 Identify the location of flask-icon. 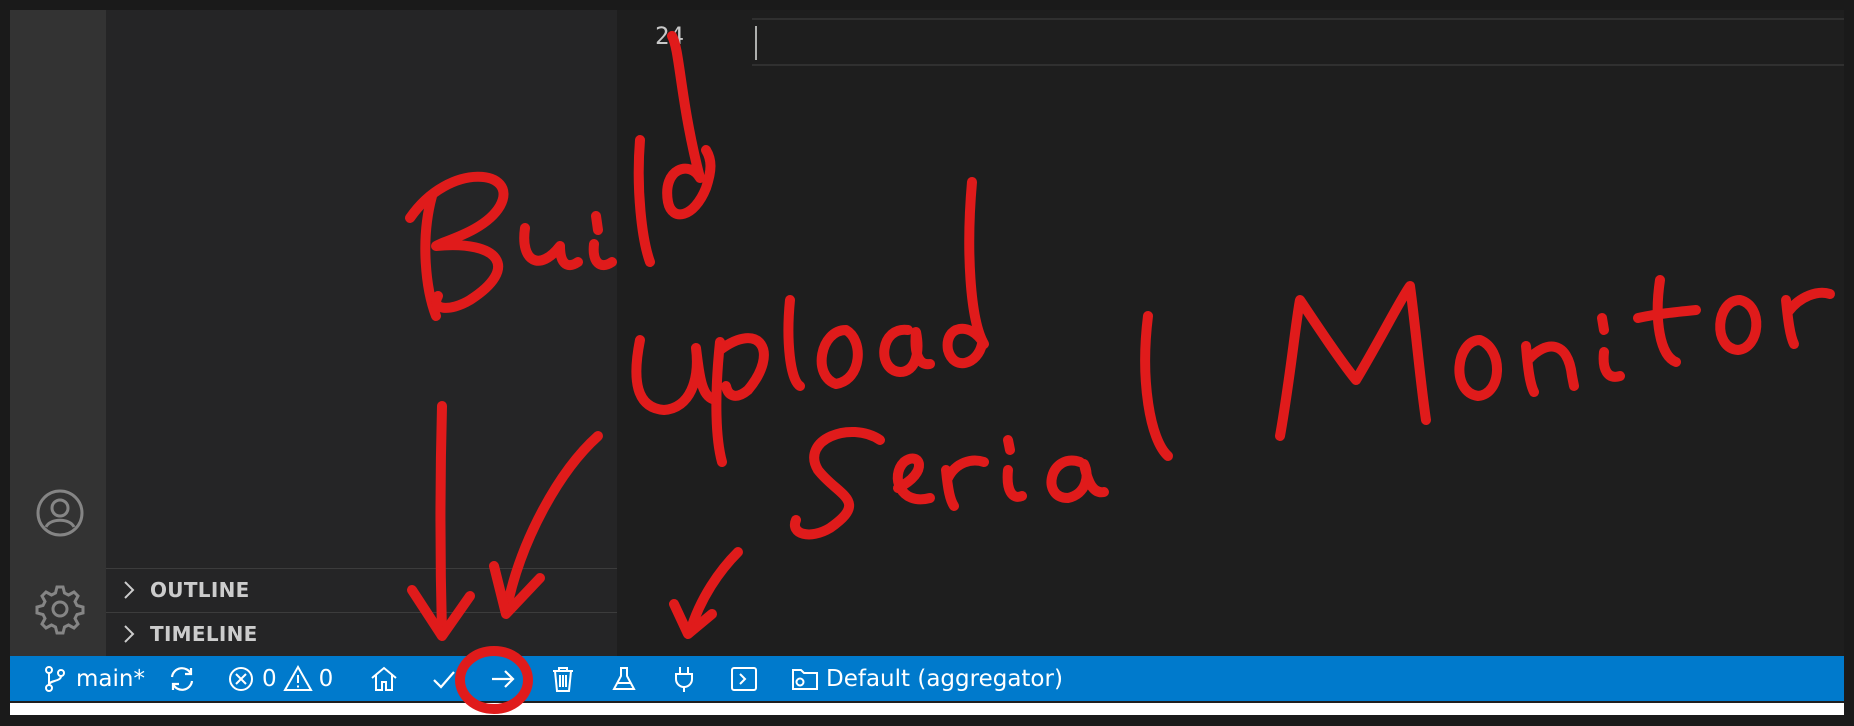
(624, 678).